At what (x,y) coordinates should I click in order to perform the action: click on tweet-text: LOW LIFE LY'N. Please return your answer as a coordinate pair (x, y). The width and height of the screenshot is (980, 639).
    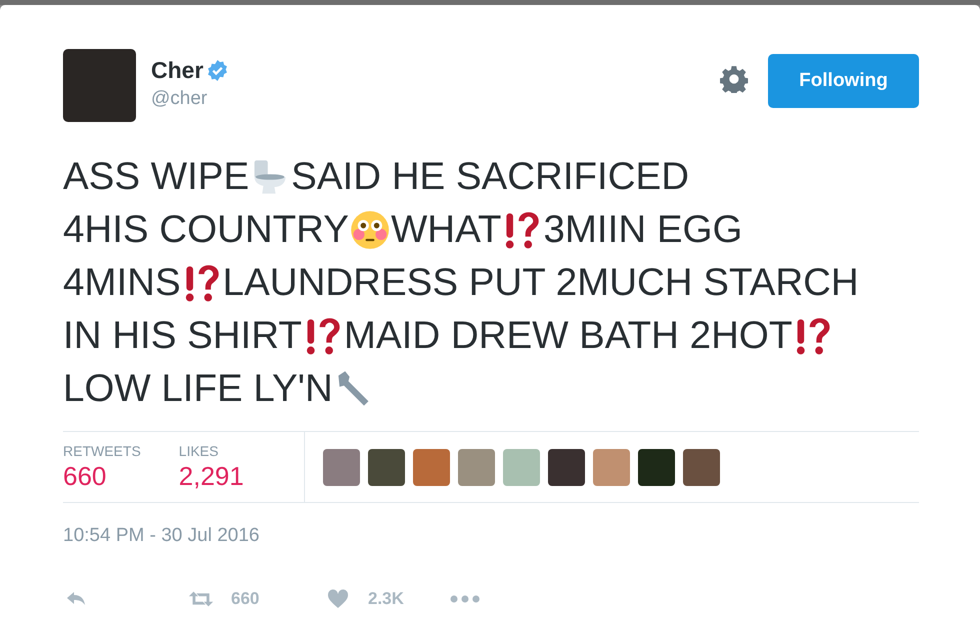
    Looking at the image, I should click on (198, 389).